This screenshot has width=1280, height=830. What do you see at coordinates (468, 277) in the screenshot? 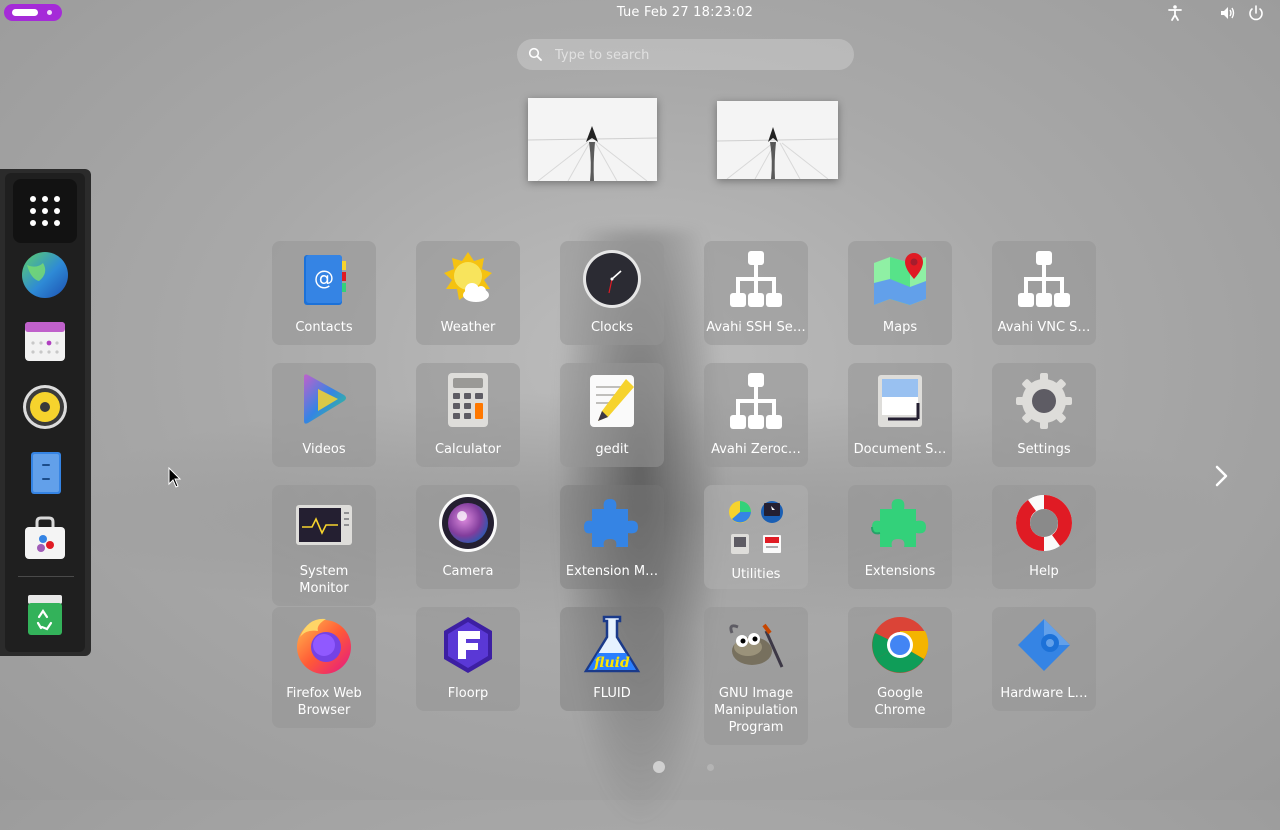
I see `weather-icon` at bounding box center [468, 277].